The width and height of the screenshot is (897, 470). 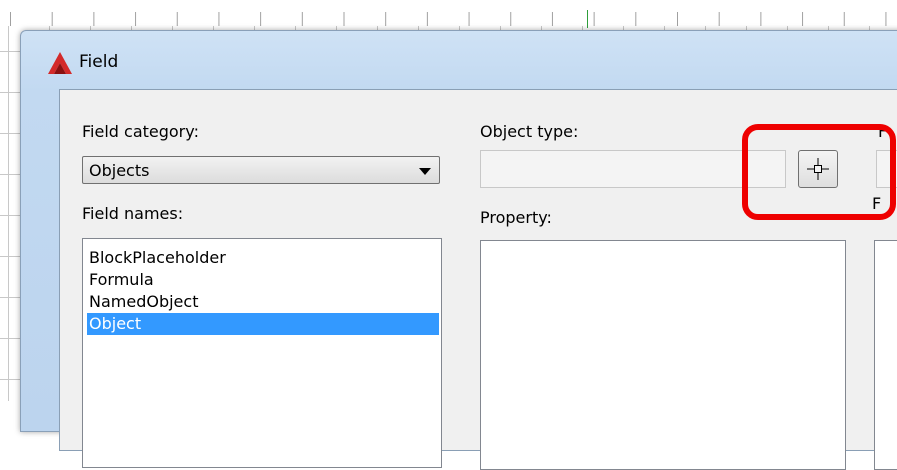 What do you see at coordinates (261, 170) in the screenshot?
I see `field-category-dropdown: Objects` at bounding box center [261, 170].